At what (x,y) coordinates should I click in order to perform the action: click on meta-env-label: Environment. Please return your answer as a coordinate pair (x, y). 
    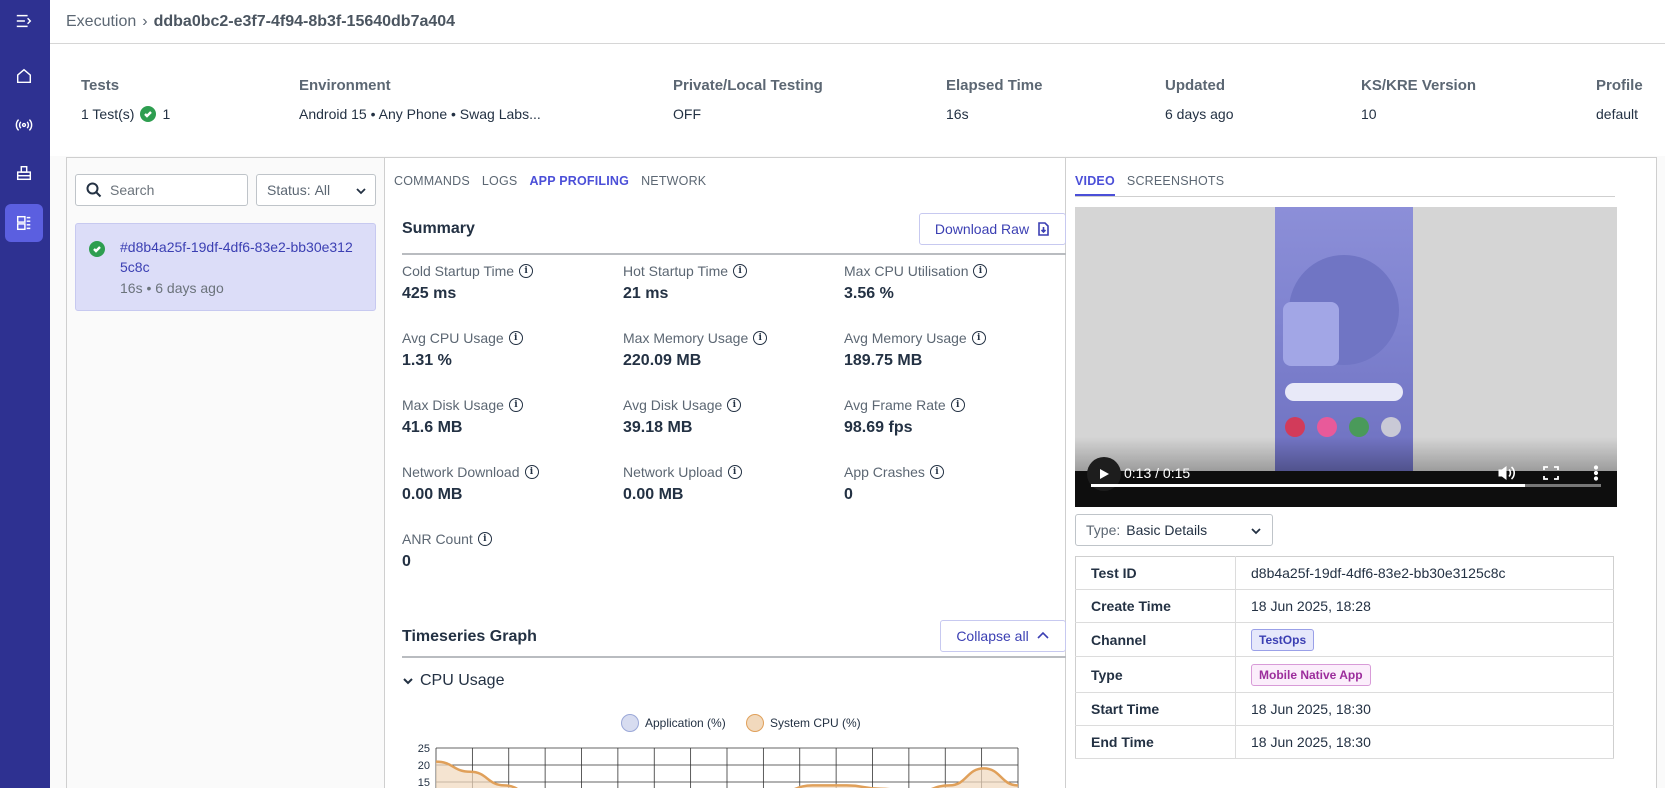
    Looking at the image, I should click on (345, 85).